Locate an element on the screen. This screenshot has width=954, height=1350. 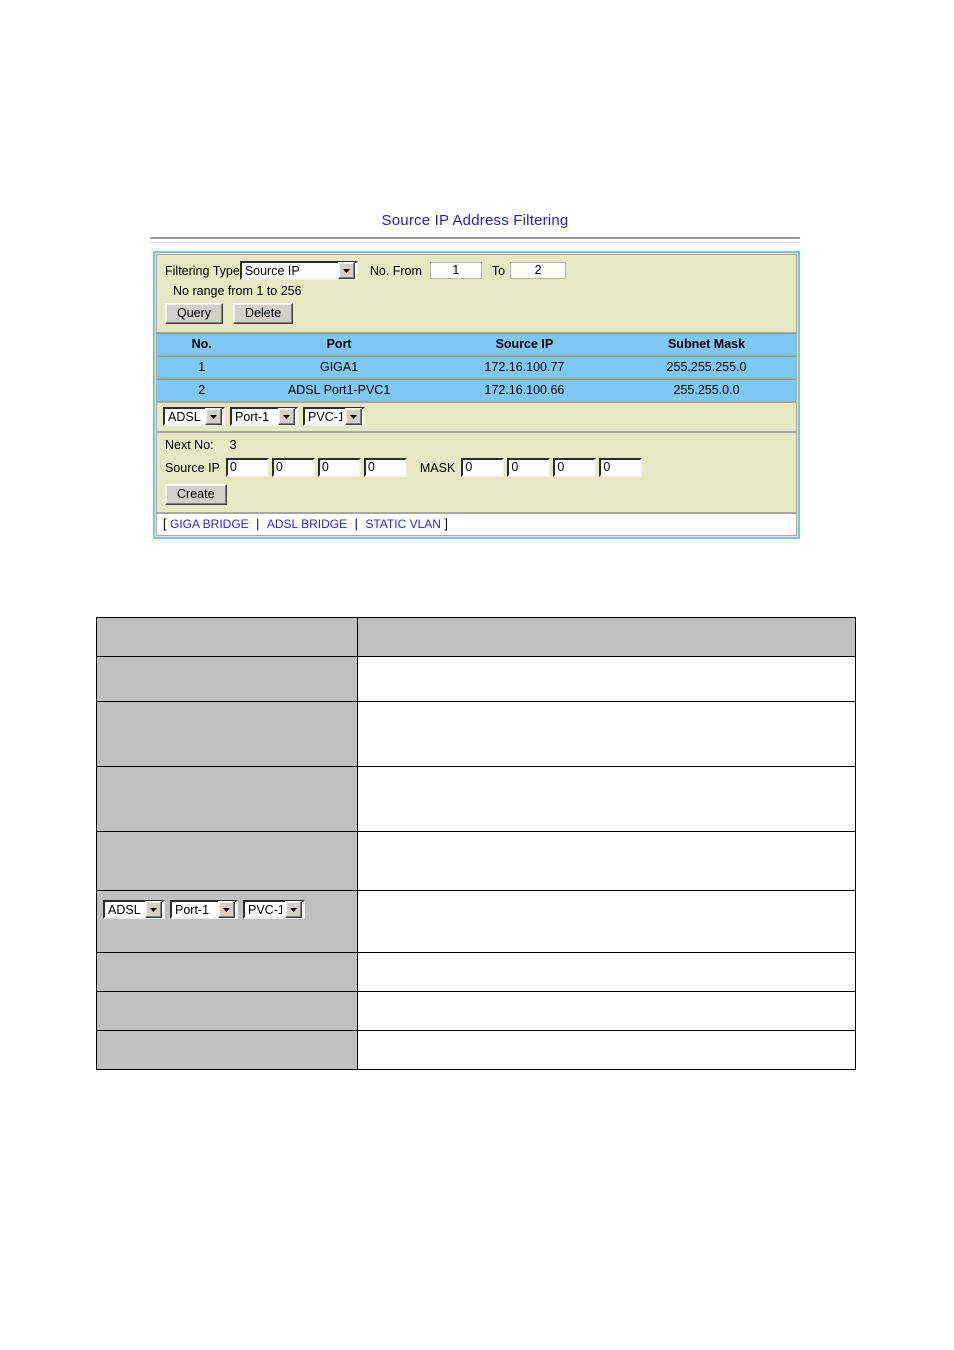
no-to-input: 2 is located at coordinates (538, 270).